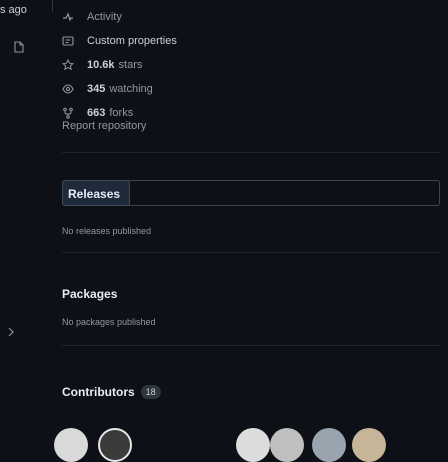 The image size is (448, 462). I want to click on packages-heading: Packages, so click(89, 294).